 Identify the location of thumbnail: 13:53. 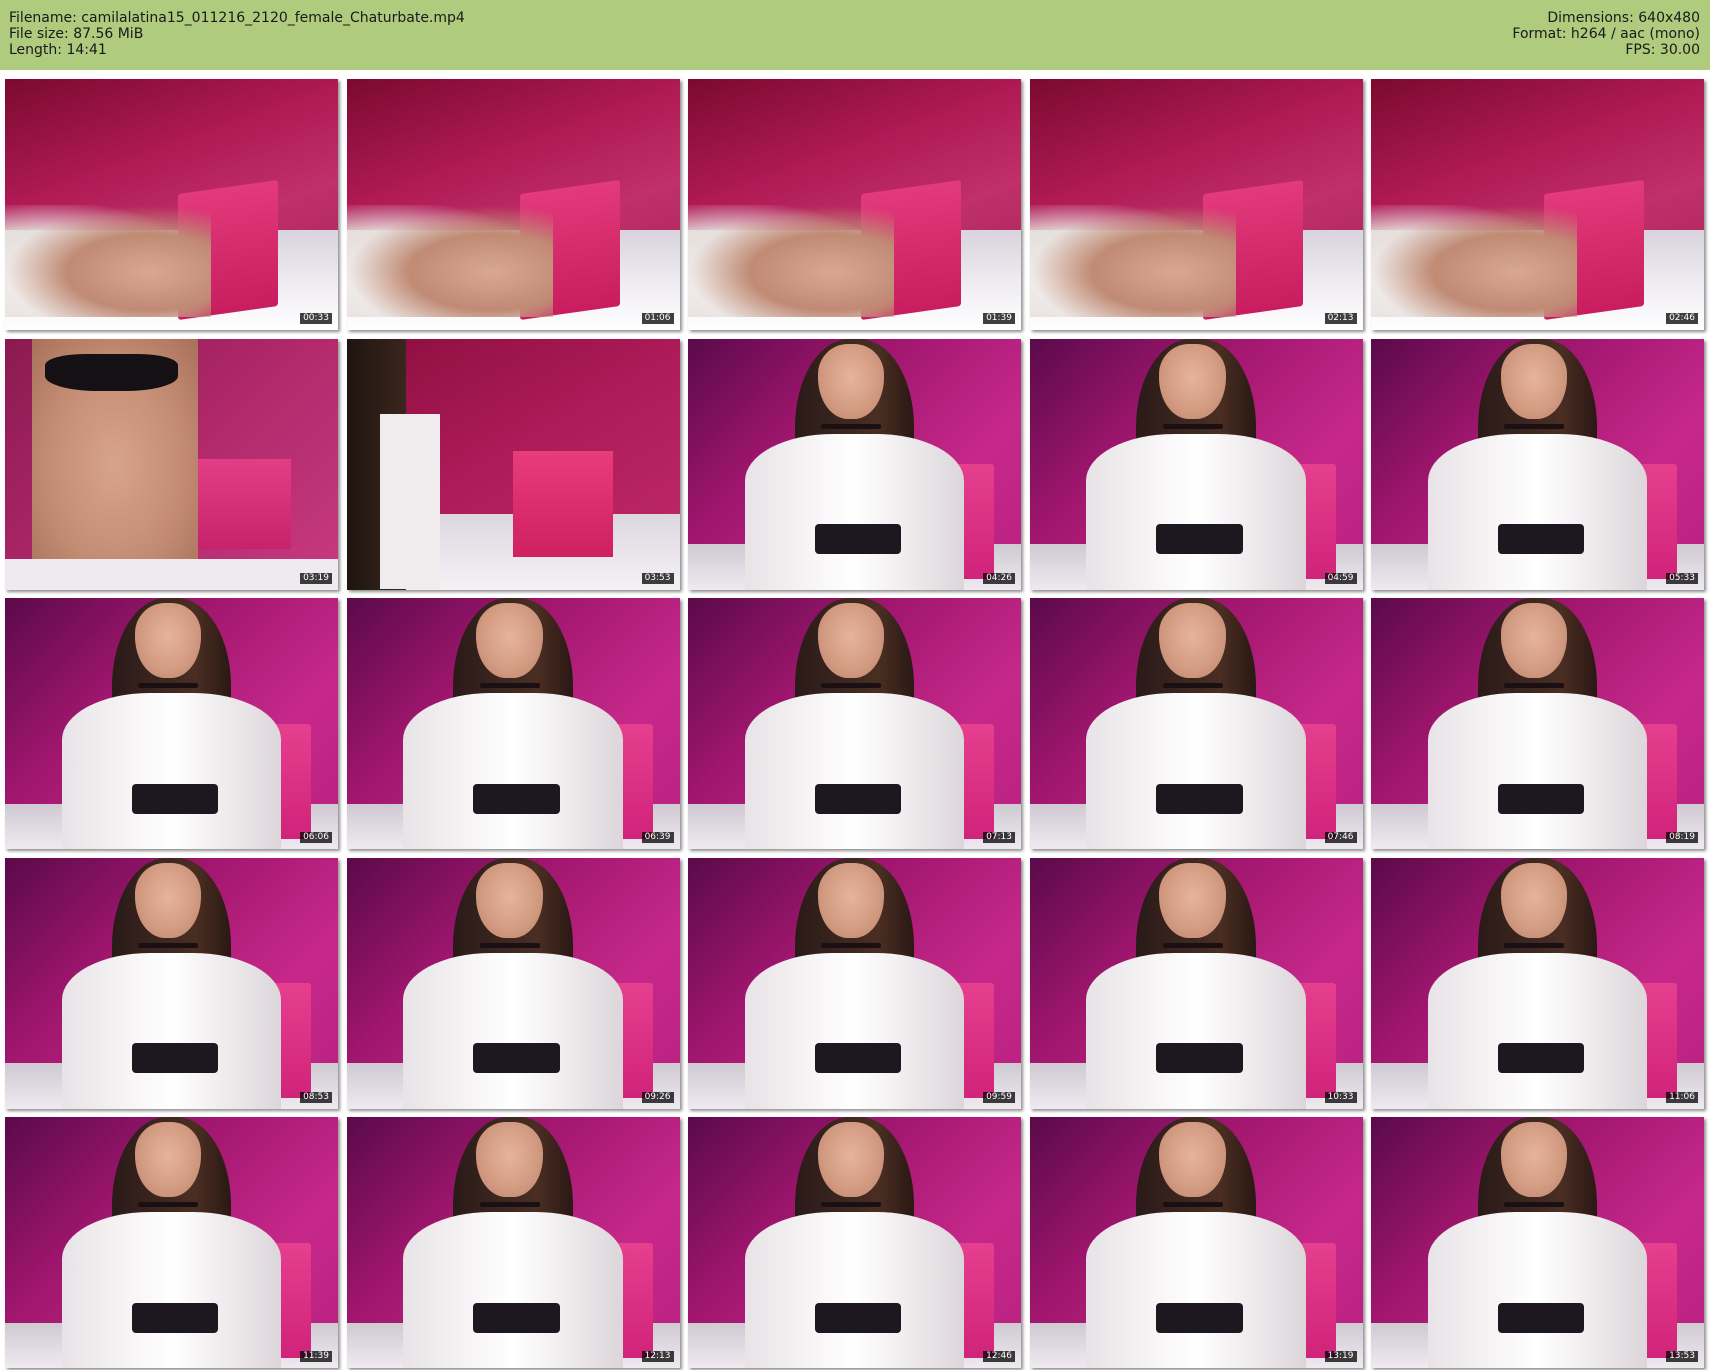
(1537, 1242).